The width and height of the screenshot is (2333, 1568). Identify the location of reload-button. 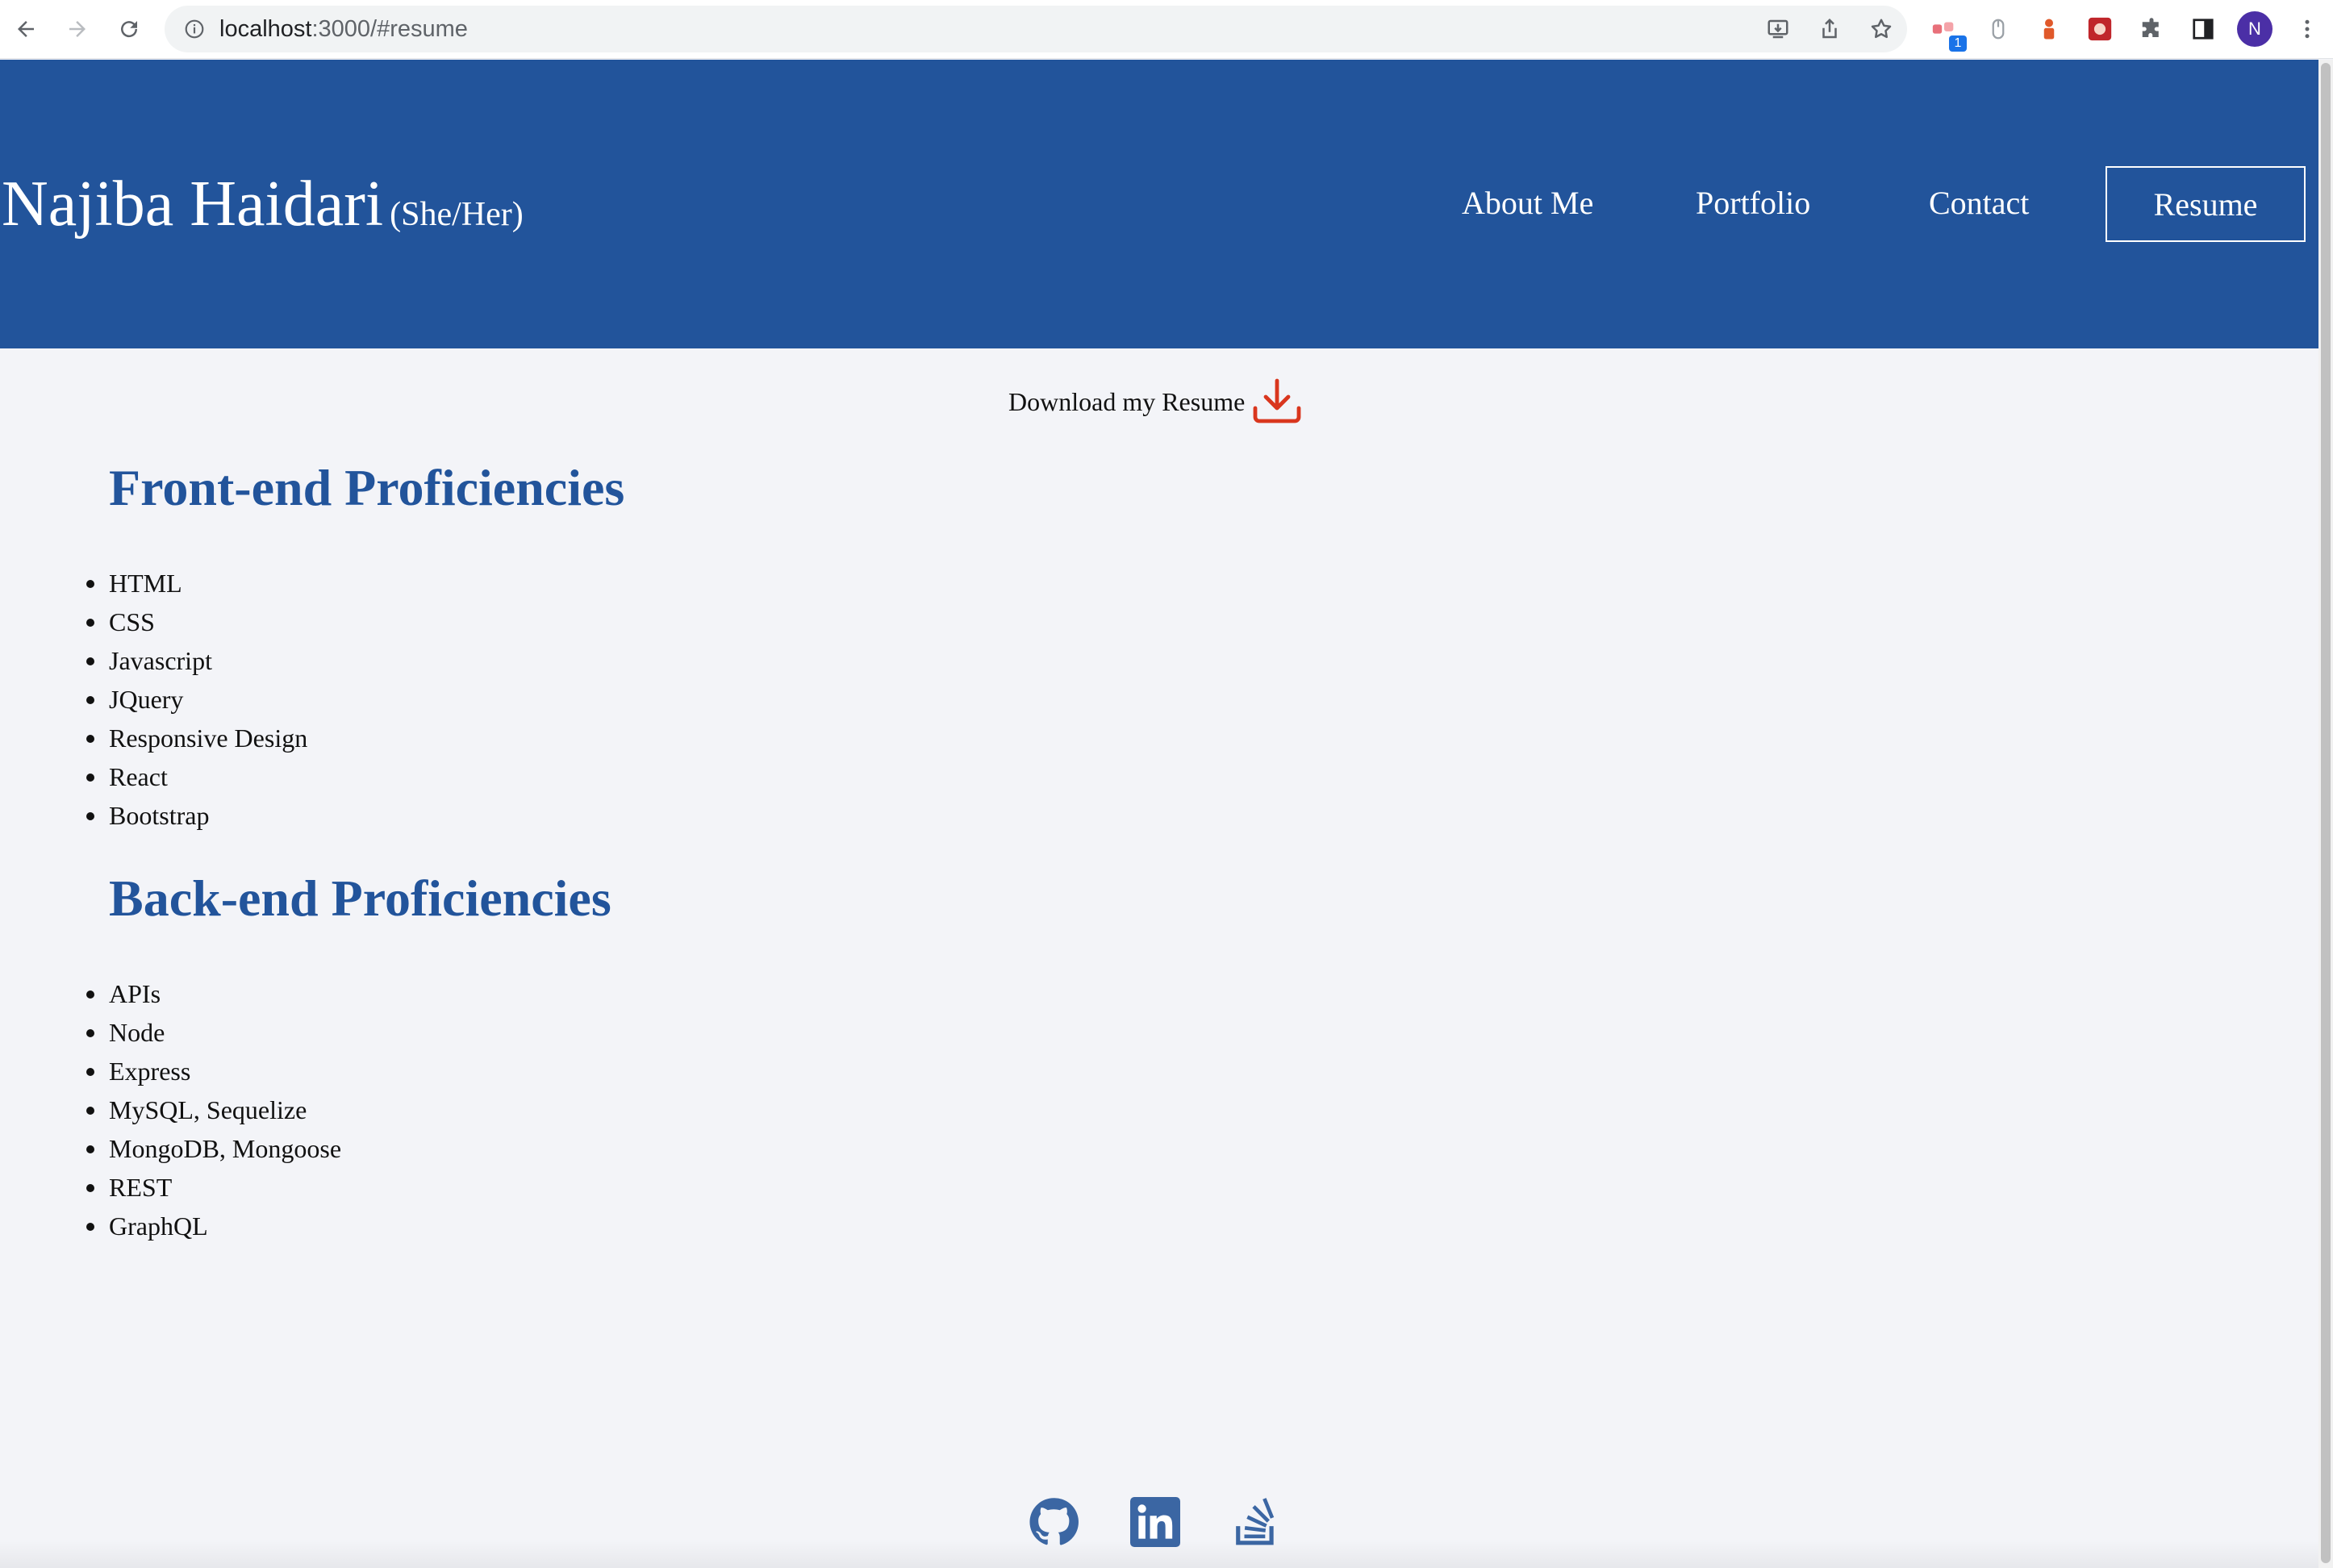
(129, 29).